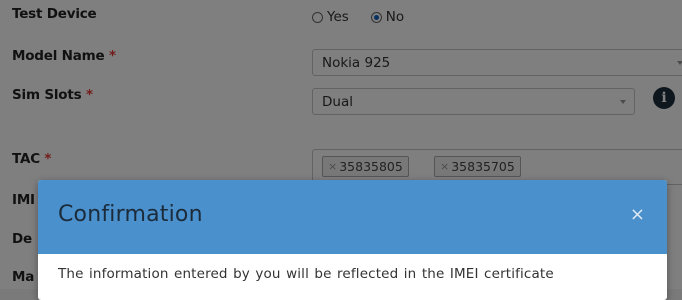 Image resolution: width=682 pixels, height=300 pixels. Describe the element at coordinates (637, 214) in the screenshot. I see `close-icon: ×` at that location.